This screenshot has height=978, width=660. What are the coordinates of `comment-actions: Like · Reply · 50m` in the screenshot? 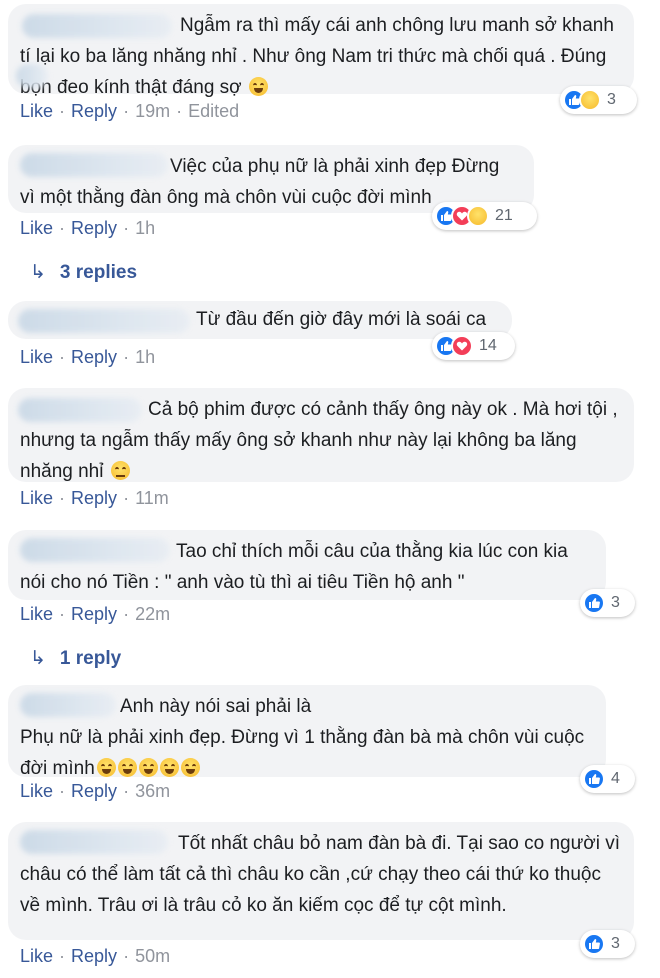 It's located at (95, 956).